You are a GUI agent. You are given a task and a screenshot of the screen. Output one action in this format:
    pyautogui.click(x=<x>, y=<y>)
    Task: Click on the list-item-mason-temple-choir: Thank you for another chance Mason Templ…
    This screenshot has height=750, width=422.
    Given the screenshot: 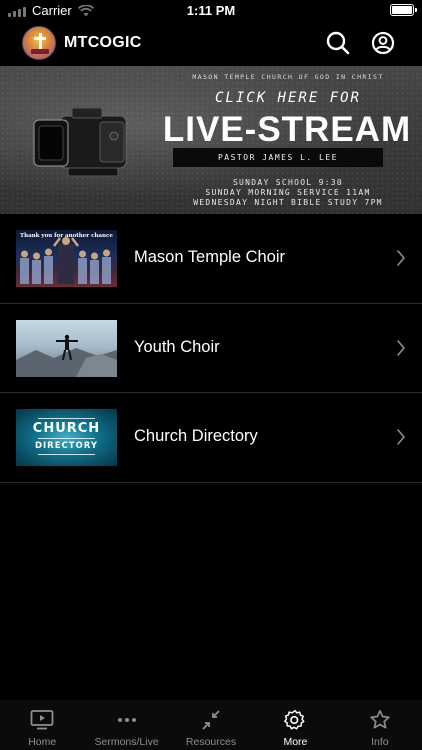 What is the action you would take?
    pyautogui.click(x=211, y=259)
    